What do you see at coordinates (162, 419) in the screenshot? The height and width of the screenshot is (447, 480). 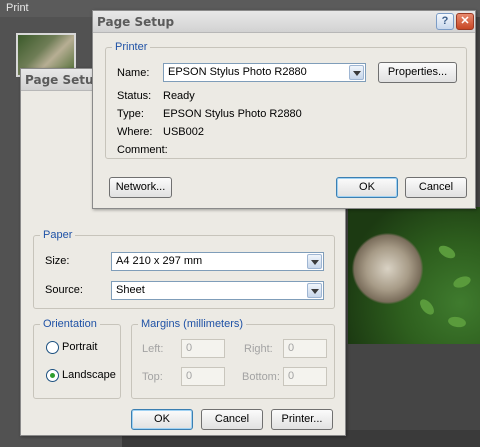 I see `ok-button: OK` at bounding box center [162, 419].